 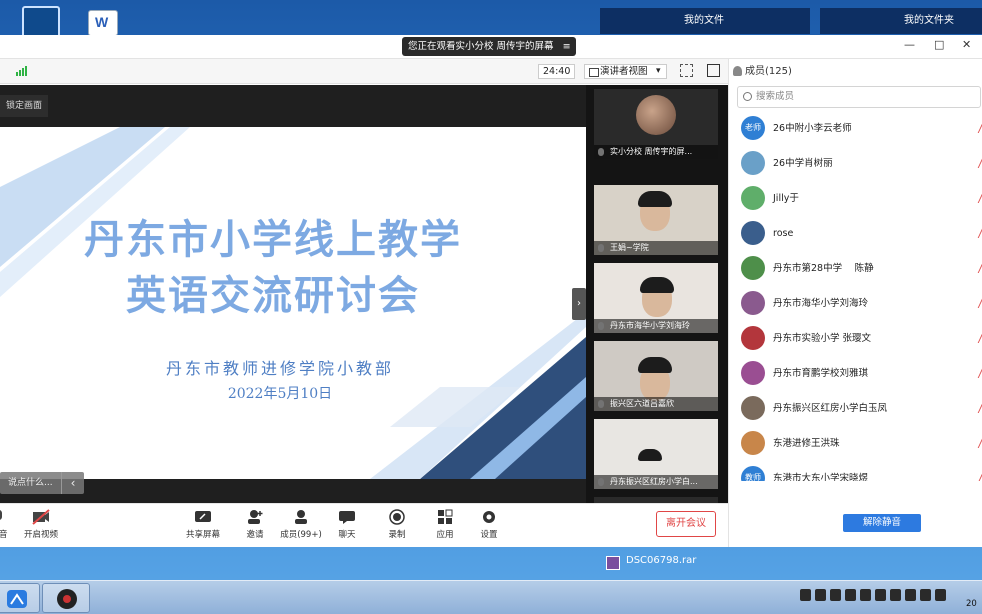 What do you see at coordinates (909, 44) in the screenshot?
I see `minimize-button: —` at bounding box center [909, 44].